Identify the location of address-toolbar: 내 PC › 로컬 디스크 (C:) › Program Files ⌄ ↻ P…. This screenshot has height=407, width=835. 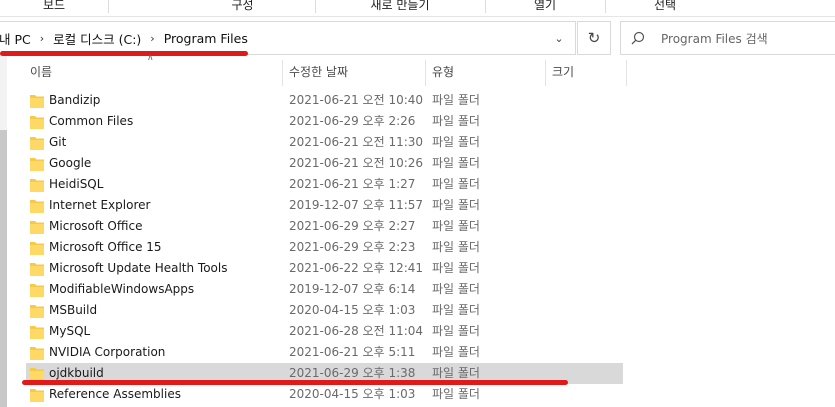
(417, 38).